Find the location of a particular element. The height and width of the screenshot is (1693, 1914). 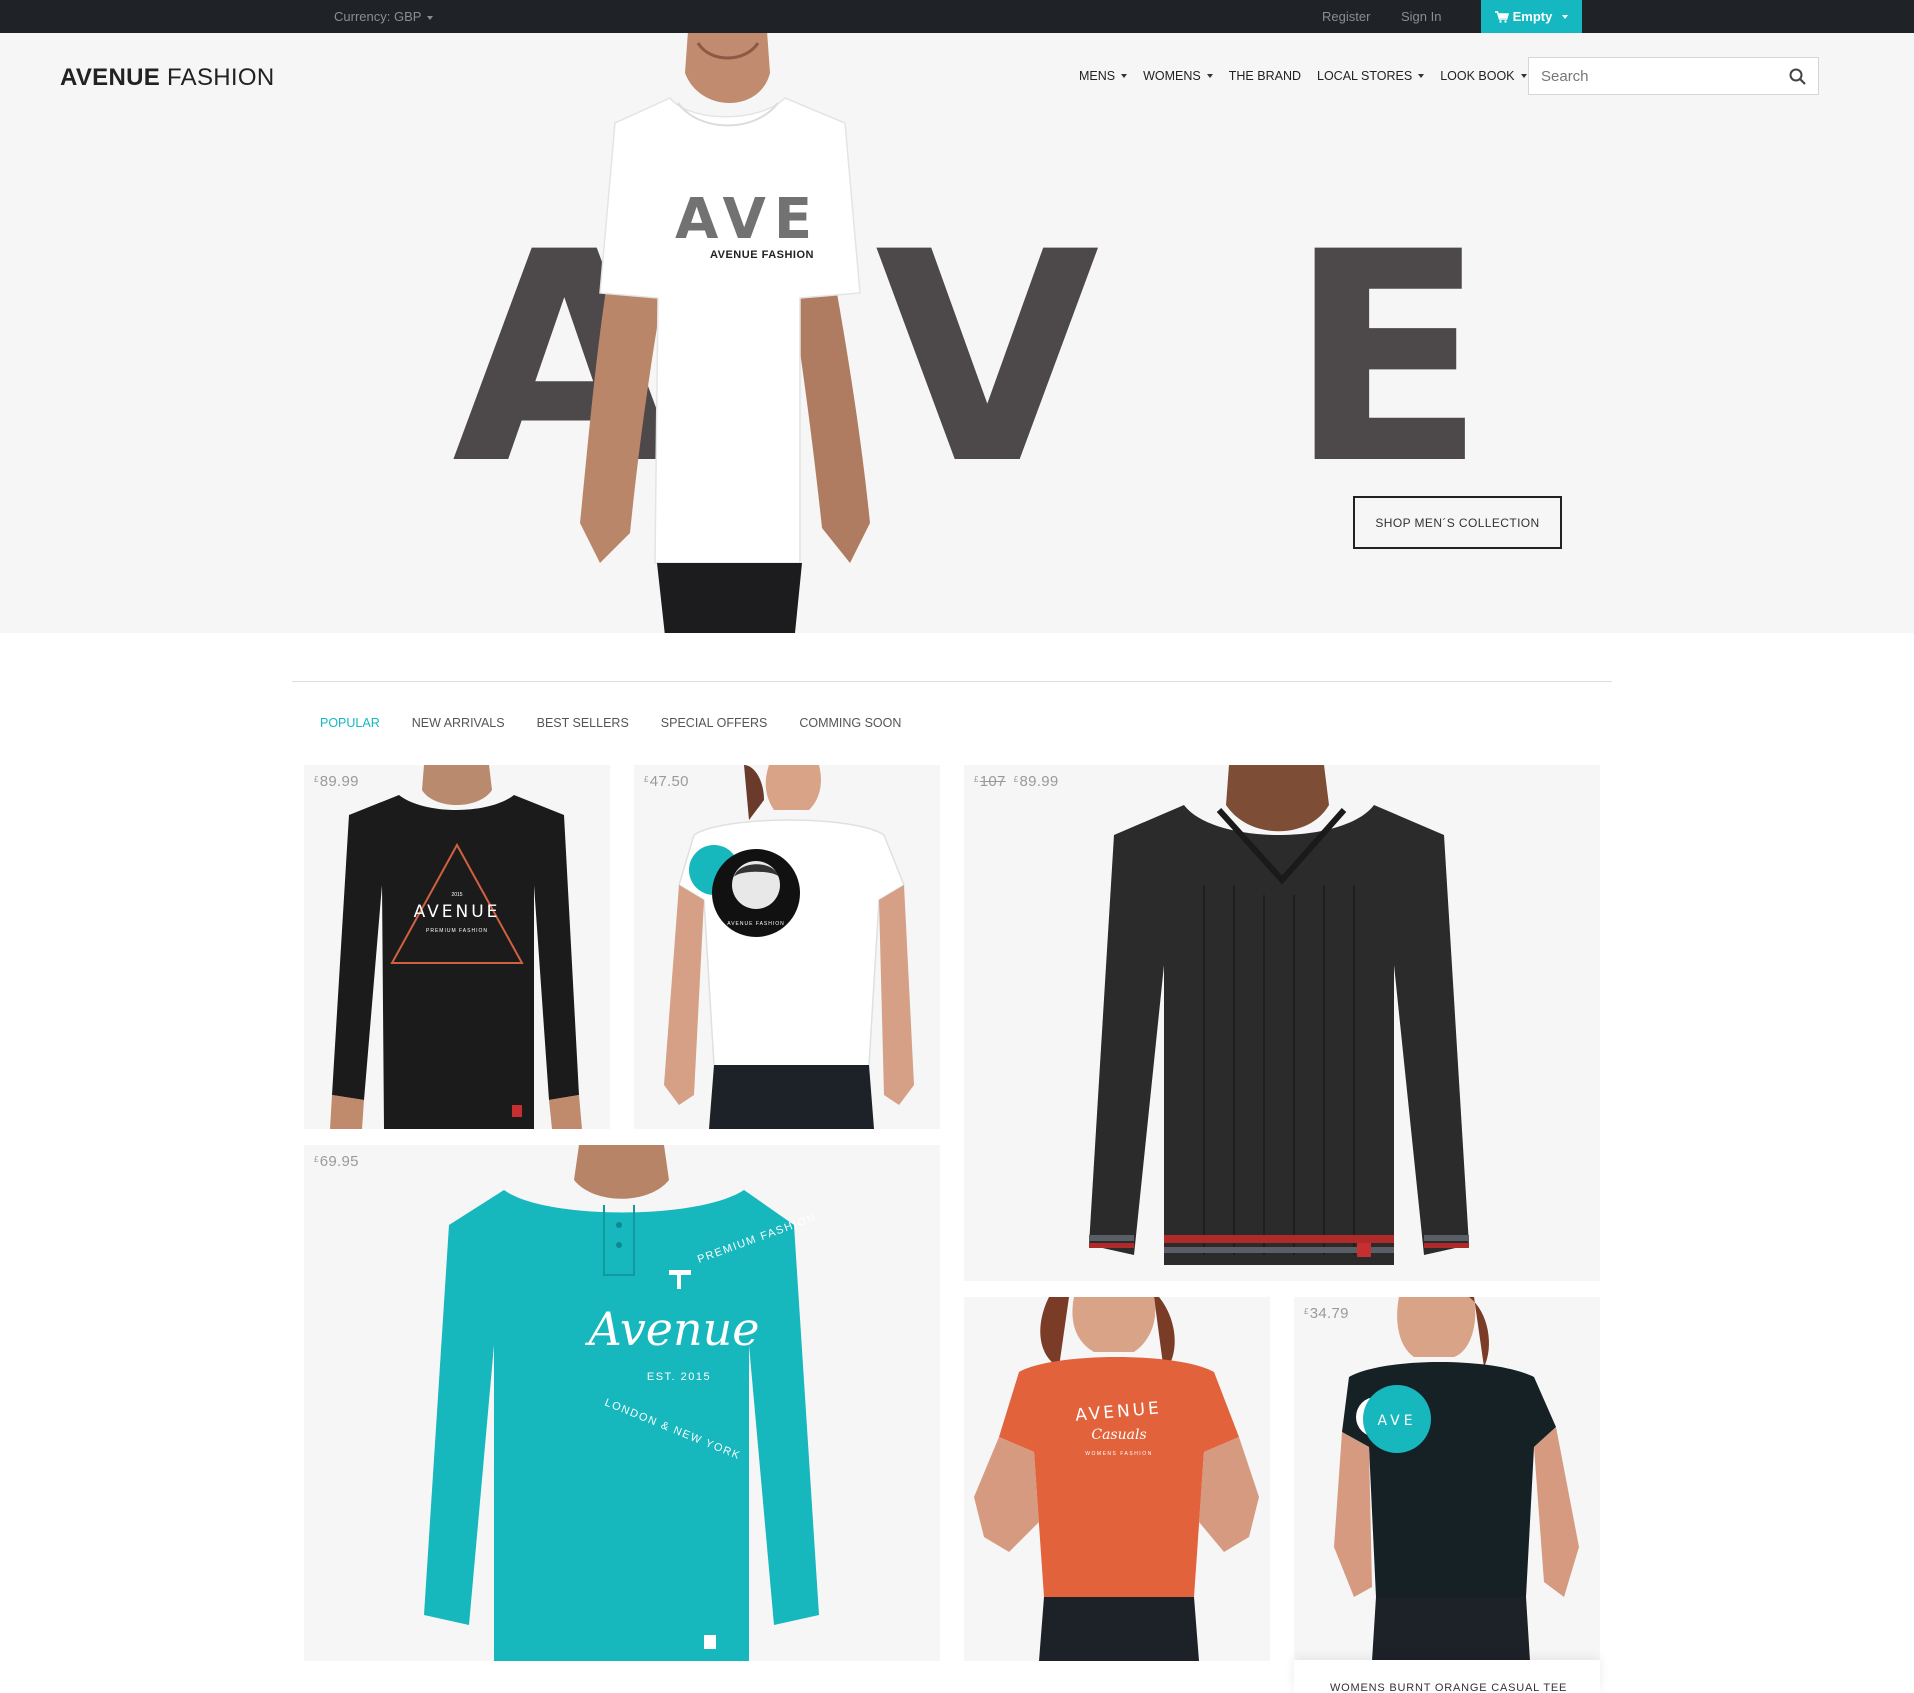

site-logo: AVENUE FASHION is located at coordinates (167, 78).